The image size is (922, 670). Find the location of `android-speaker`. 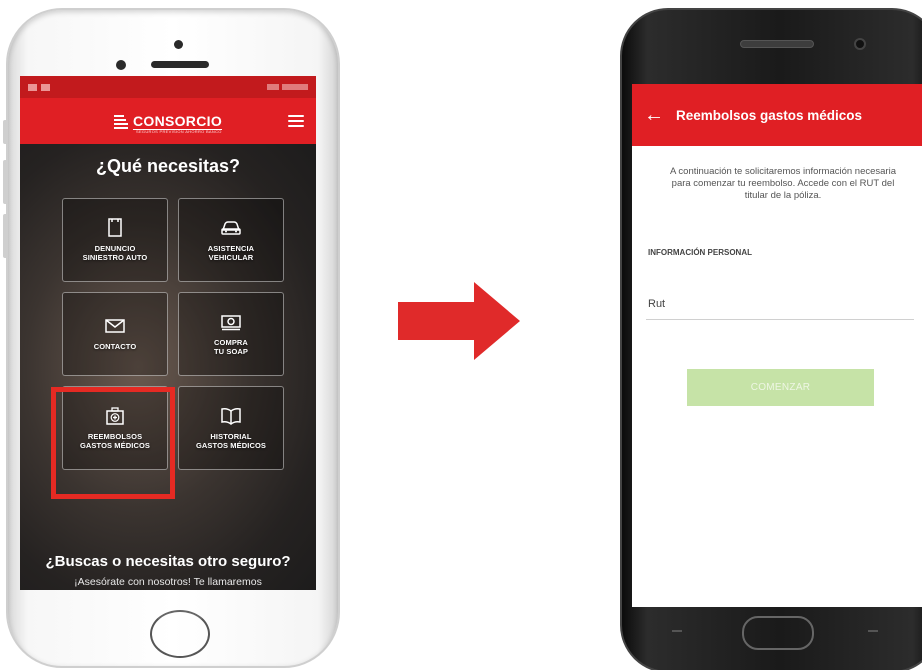

android-speaker is located at coordinates (777, 44).